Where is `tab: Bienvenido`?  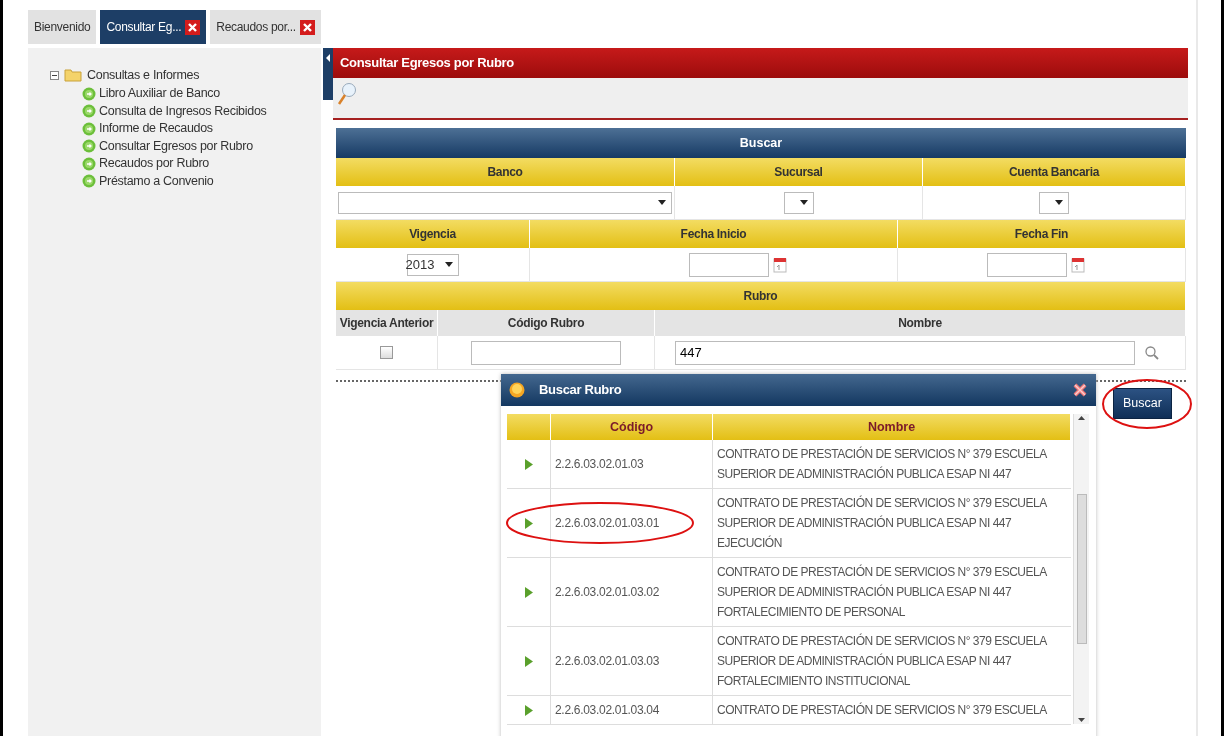
tab: Bienvenido is located at coordinates (62, 27).